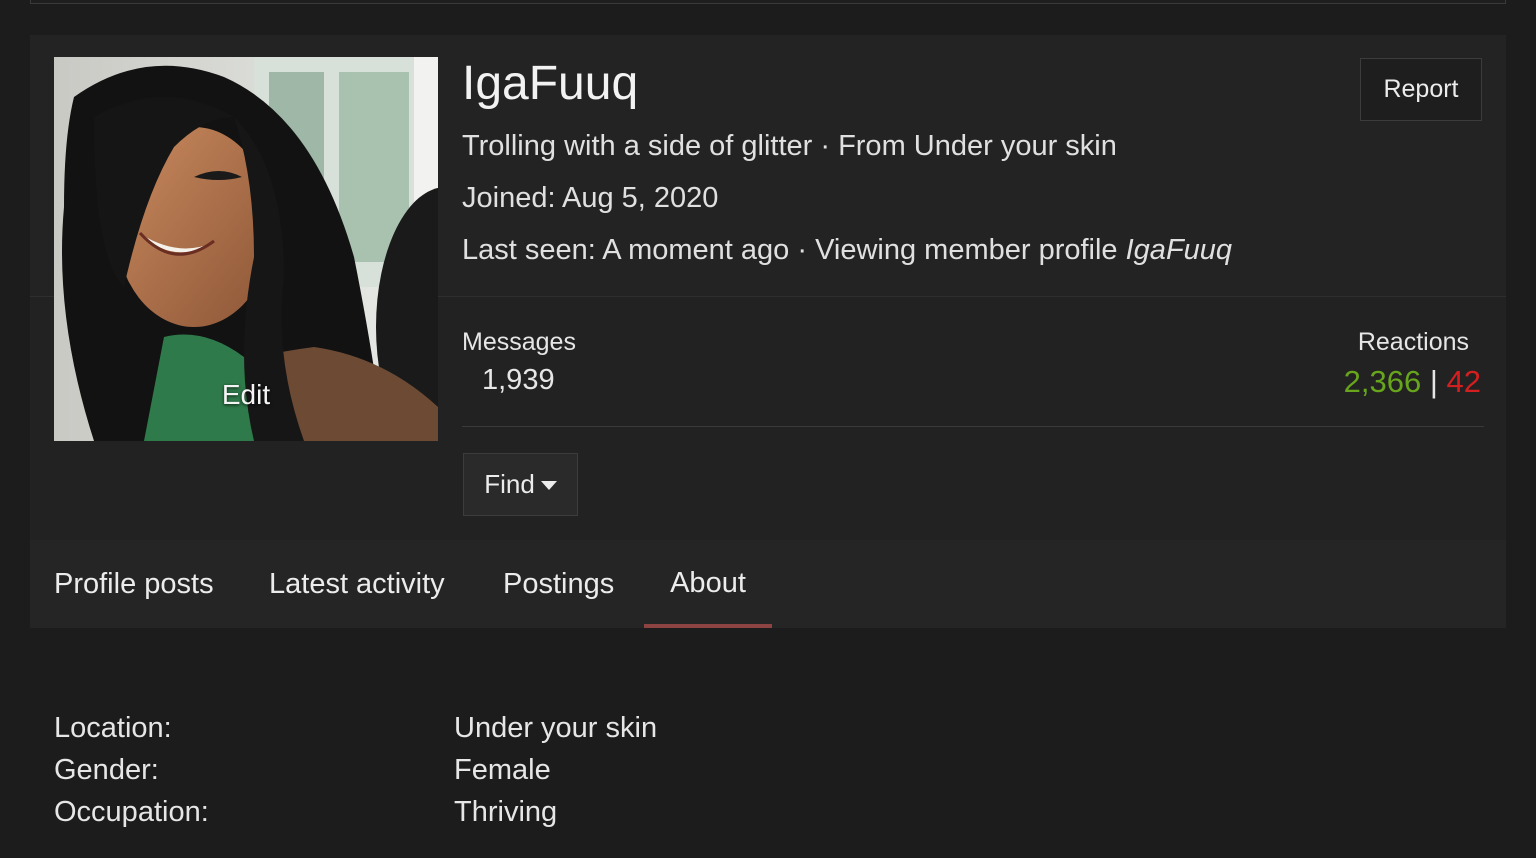 This screenshot has height=858, width=1536. I want to click on find-label: Find, so click(509, 484).